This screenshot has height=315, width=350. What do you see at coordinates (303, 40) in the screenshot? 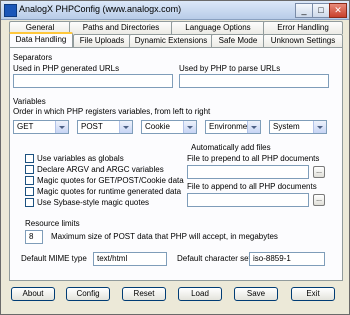
I see `tab-unknown-settings: Unknown Settings` at bounding box center [303, 40].